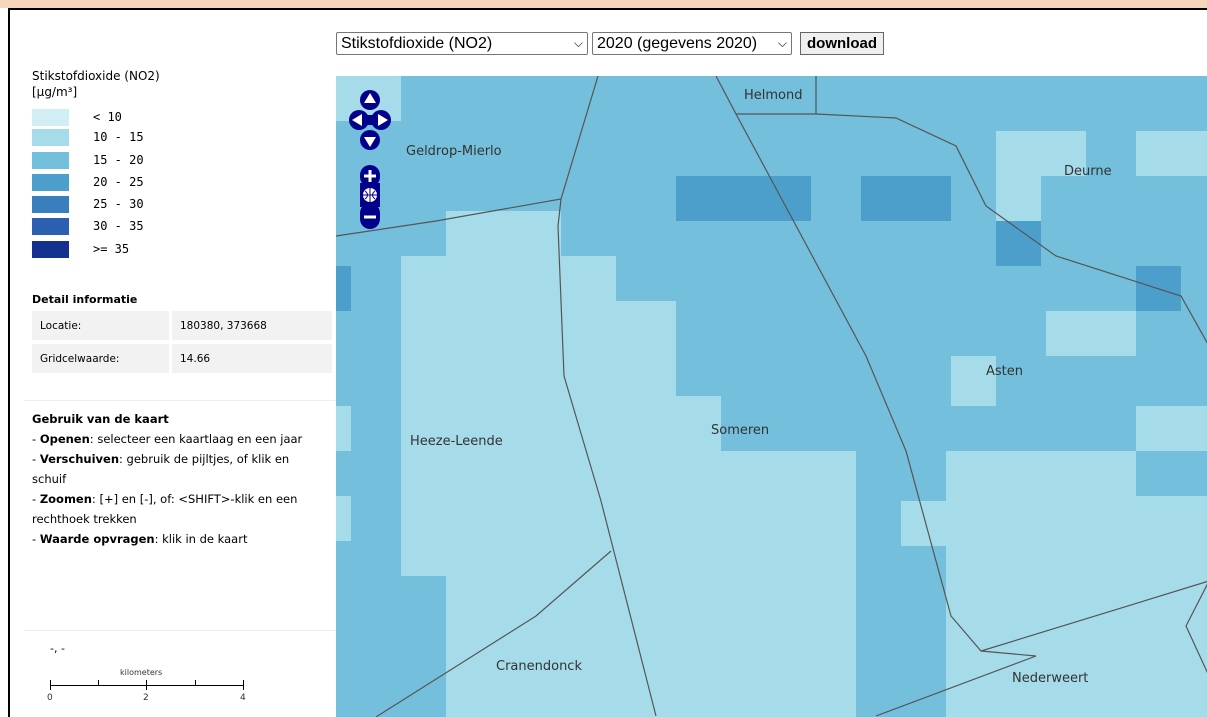  What do you see at coordinates (145, 689) in the screenshot?
I see `scale-bar: kilometers 0 2 4` at bounding box center [145, 689].